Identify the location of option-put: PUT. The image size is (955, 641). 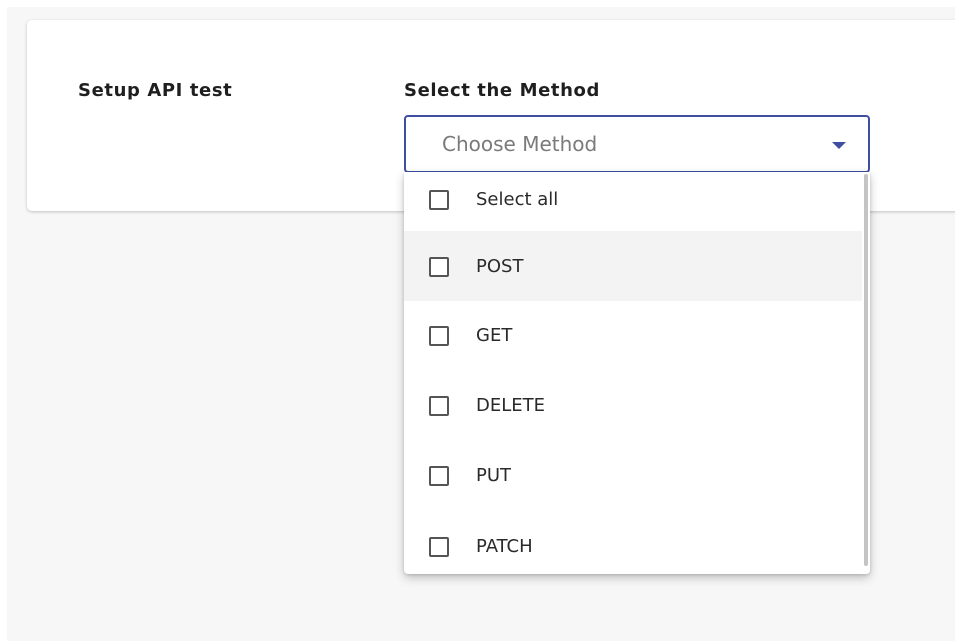
(633, 476).